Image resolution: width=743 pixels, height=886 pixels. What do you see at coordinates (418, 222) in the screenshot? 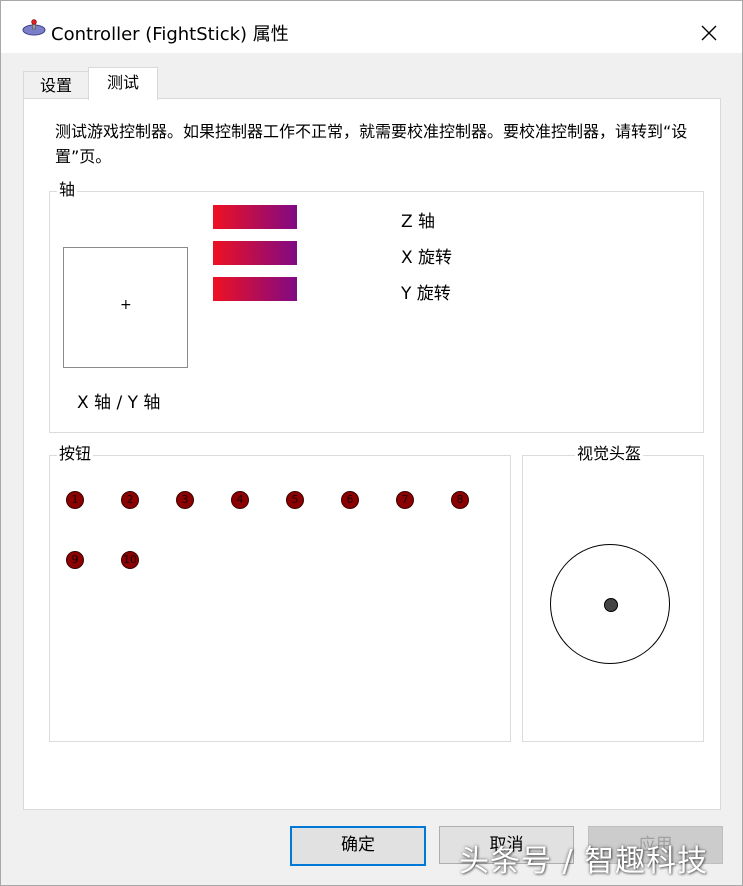
I see `z-axis-label: Z 轴` at bounding box center [418, 222].